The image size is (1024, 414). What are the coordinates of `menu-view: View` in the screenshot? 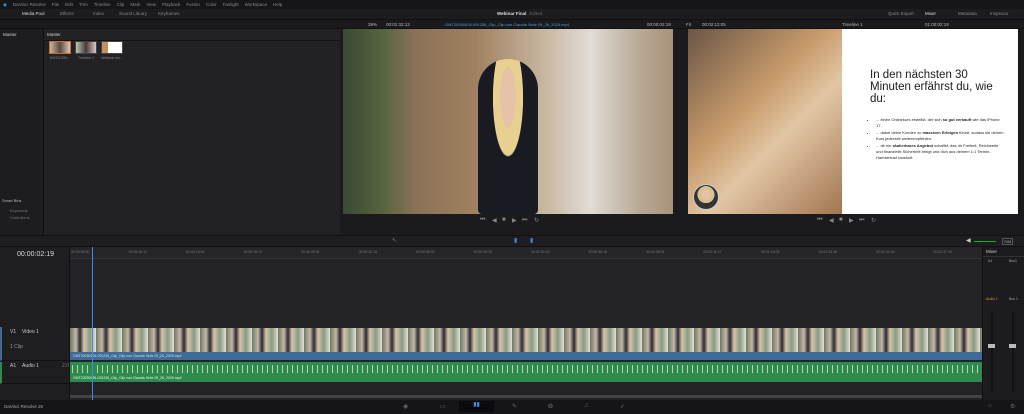 It's located at (151, 4).